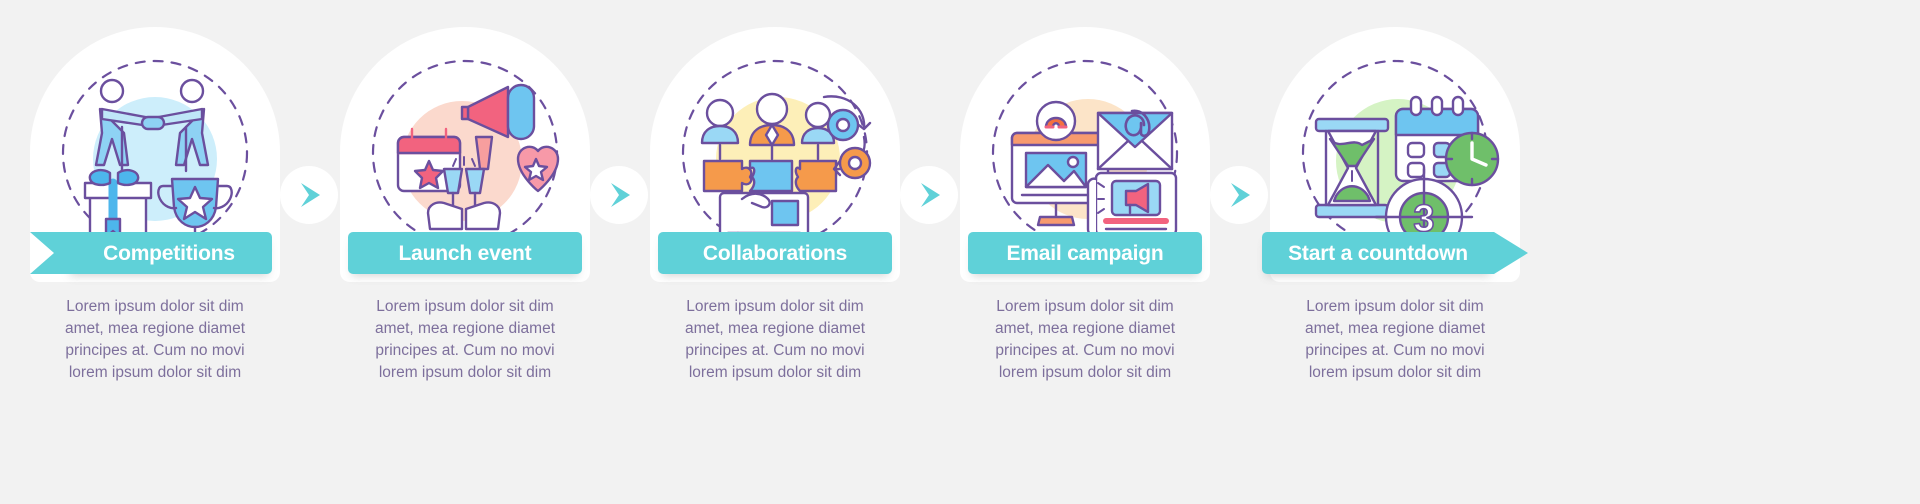 This screenshot has width=1920, height=504. I want to click on step-banner: Competitions, so click(151, 253).